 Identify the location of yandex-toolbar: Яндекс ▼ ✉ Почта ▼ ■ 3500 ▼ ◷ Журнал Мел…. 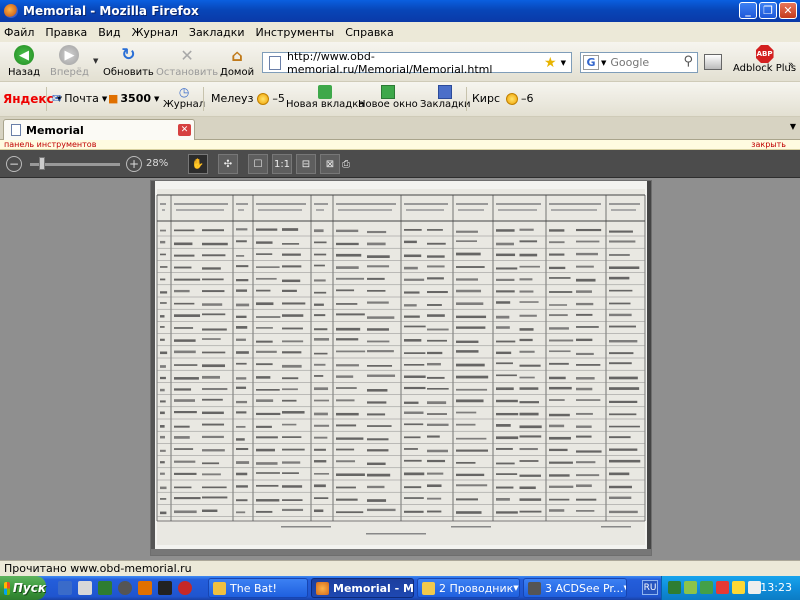
(400, 99).